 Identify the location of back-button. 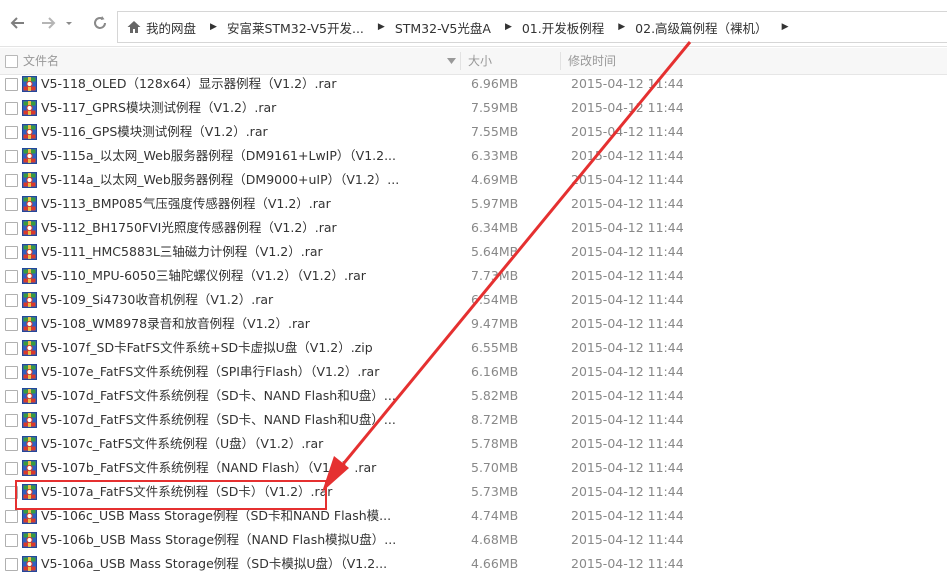
(18, 24).